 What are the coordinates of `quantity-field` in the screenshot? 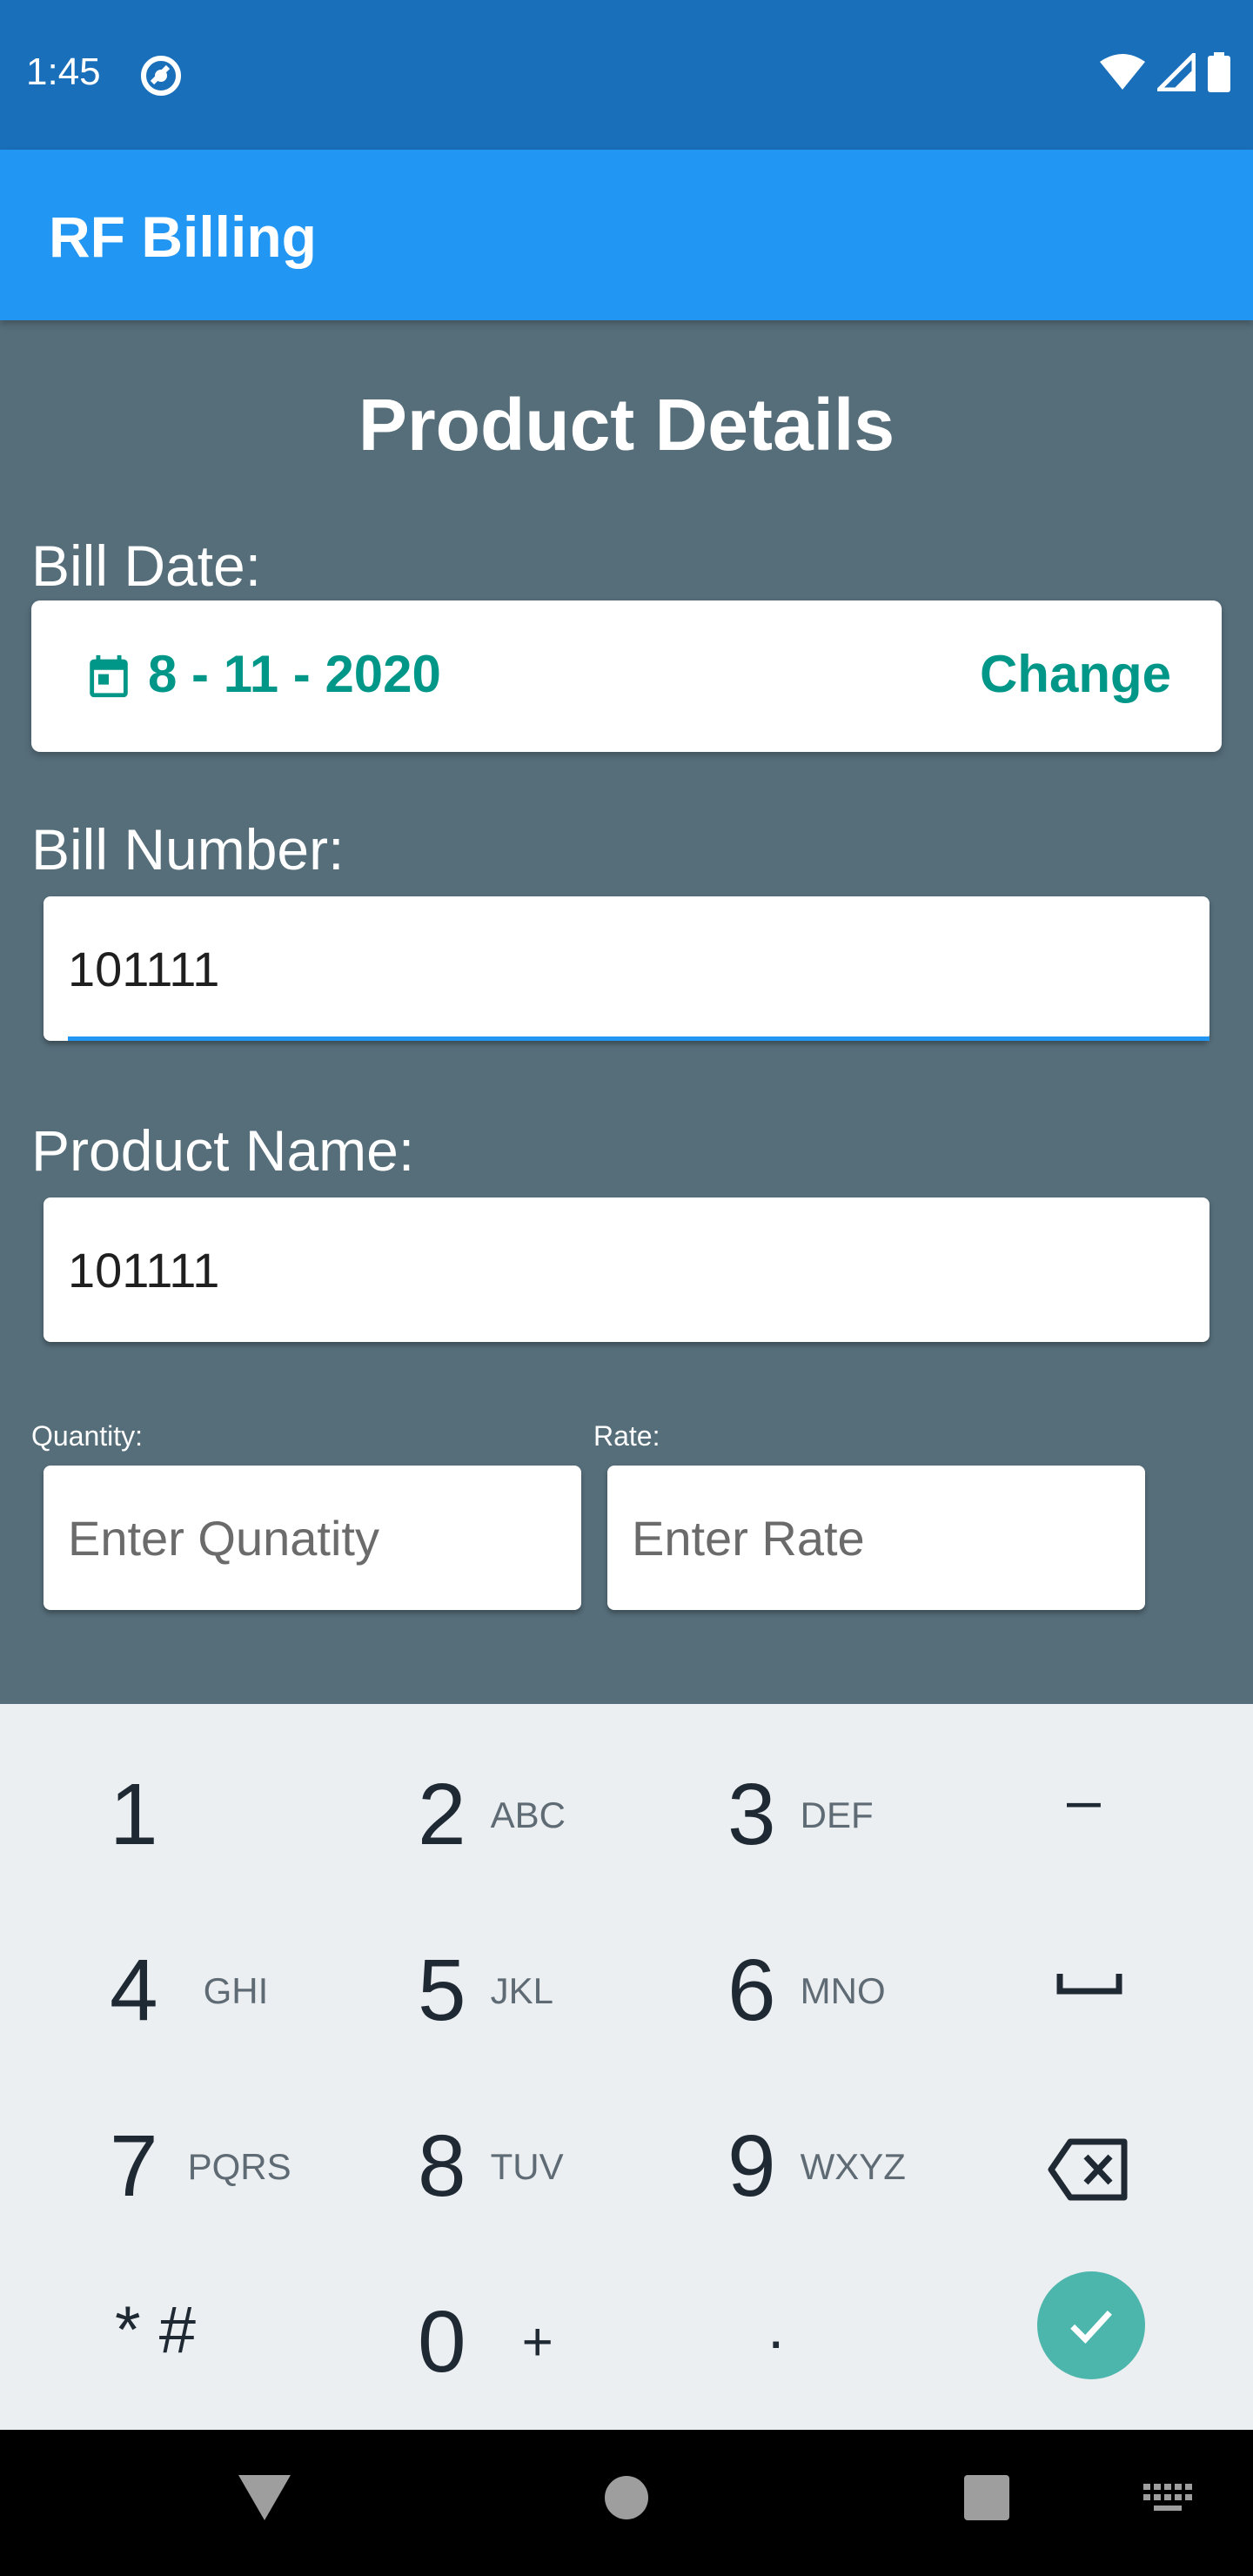 It's located at (312, 1538).